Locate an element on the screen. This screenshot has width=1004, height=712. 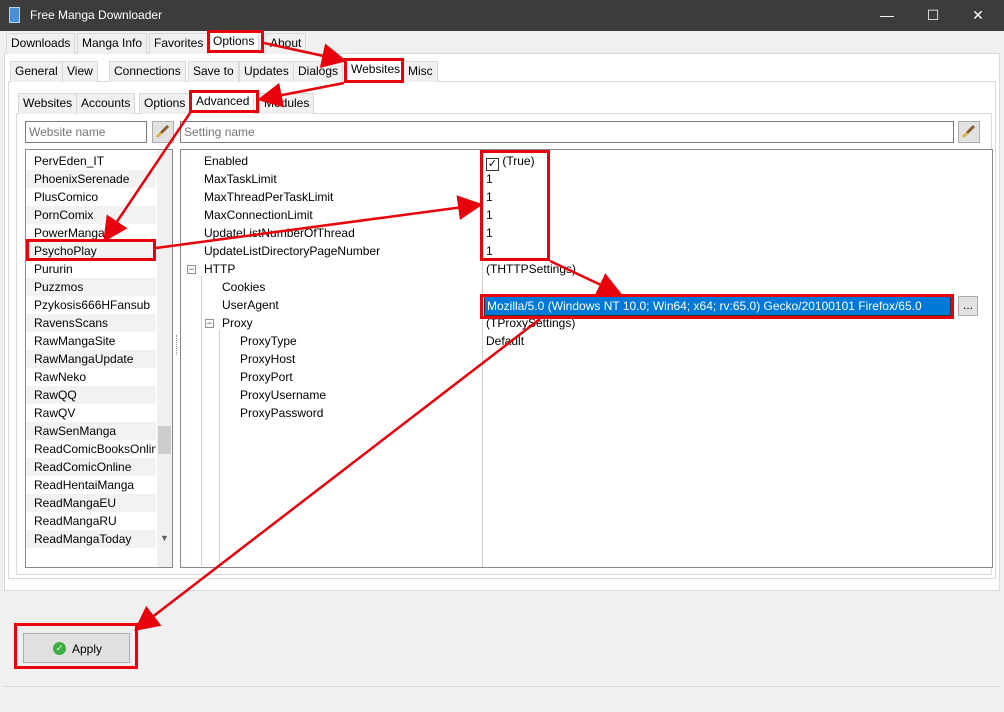
arrow-values-to-useragent is located at coordinates (586, 277).